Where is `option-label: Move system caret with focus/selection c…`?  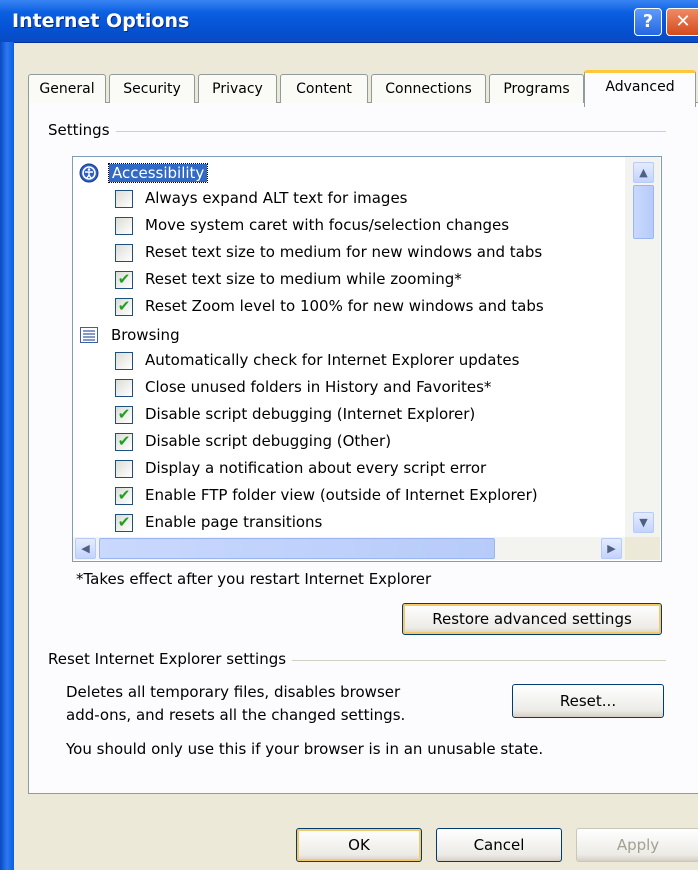 option-label: Move system caret with focus/selection c… is located at coordinates (327, 225).